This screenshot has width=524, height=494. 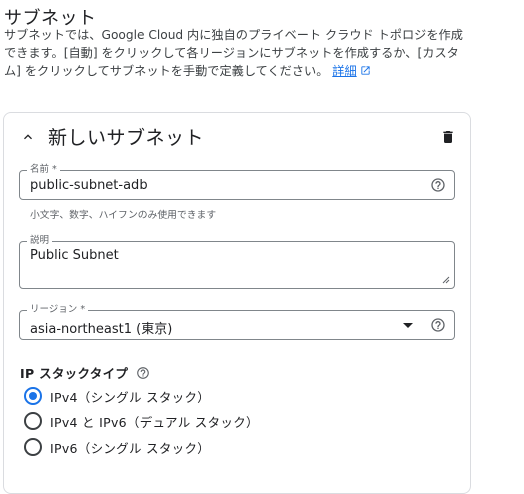 I want to click on radio-ipv4-ipv6-dual: IPv4 と IPv6（デュアル スタック）, so click(x=139, y=421).